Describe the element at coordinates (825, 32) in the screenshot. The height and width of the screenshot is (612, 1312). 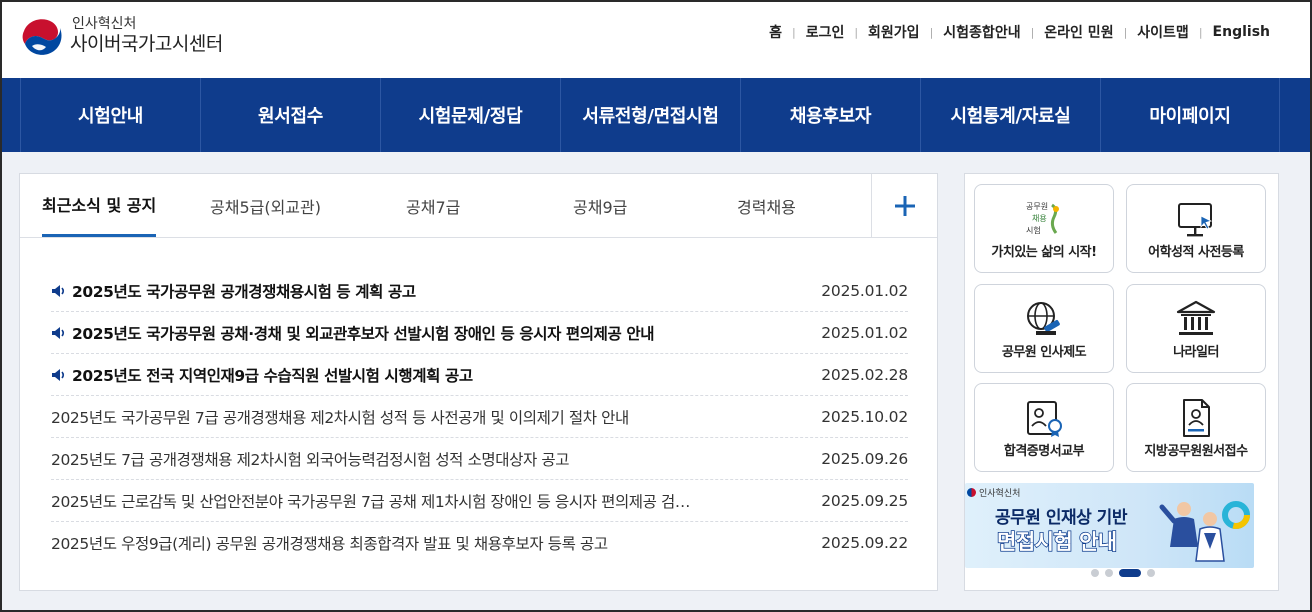
I see `util-link-login: 로그인` at that location.